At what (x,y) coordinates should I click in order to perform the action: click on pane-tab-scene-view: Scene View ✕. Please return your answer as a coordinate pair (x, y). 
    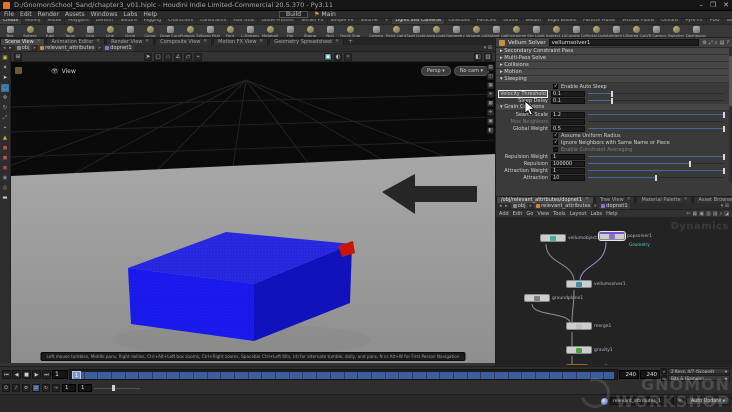
    Looking at the image, I should click on (23, 41).